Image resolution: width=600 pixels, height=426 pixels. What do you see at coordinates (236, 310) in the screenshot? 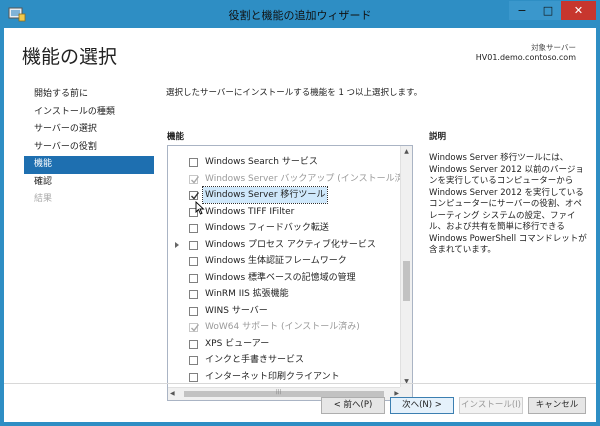
I see `feature-label: WINS サーバー` at bounding box center [236, 310].